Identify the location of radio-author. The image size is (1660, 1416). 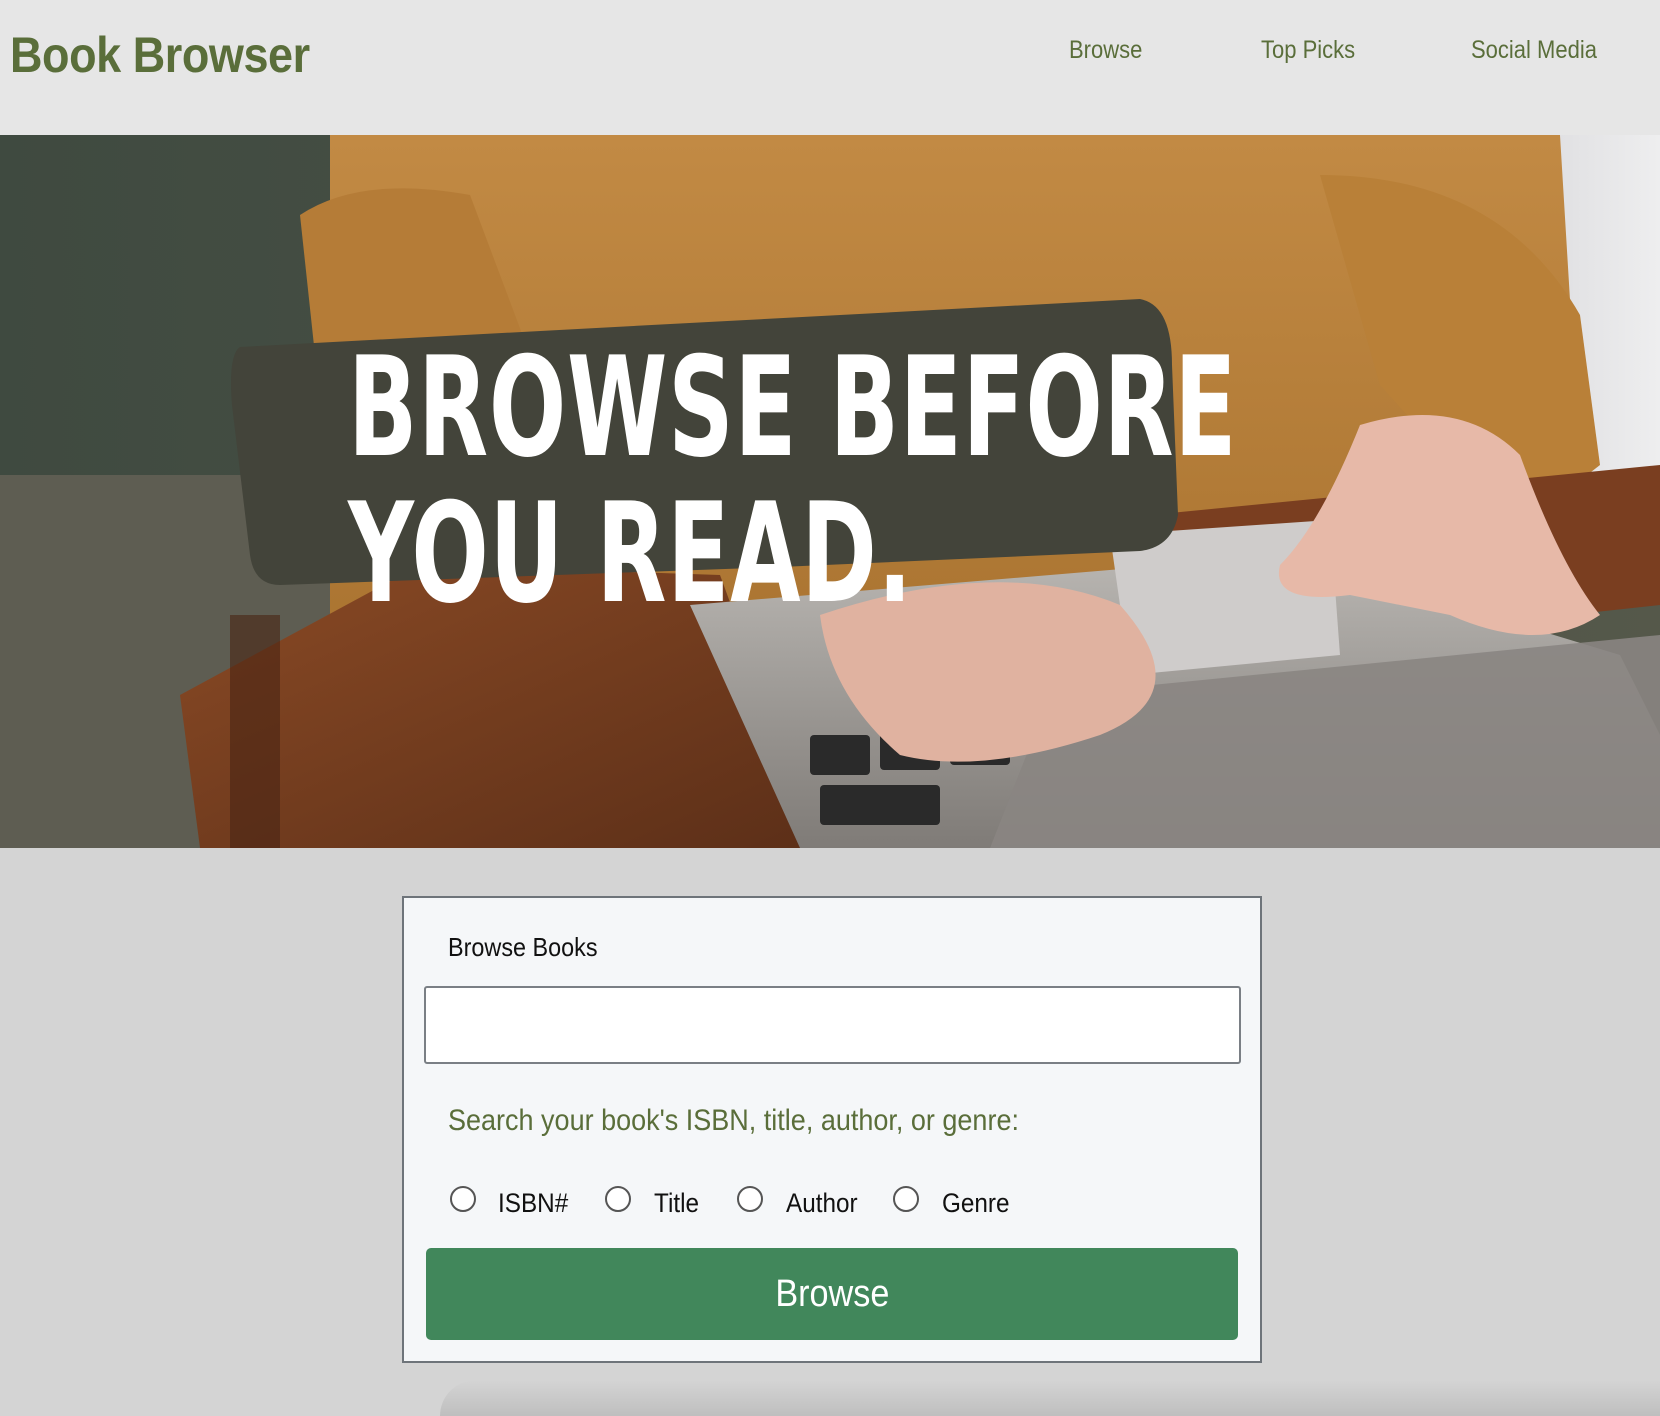
(750, 1199).